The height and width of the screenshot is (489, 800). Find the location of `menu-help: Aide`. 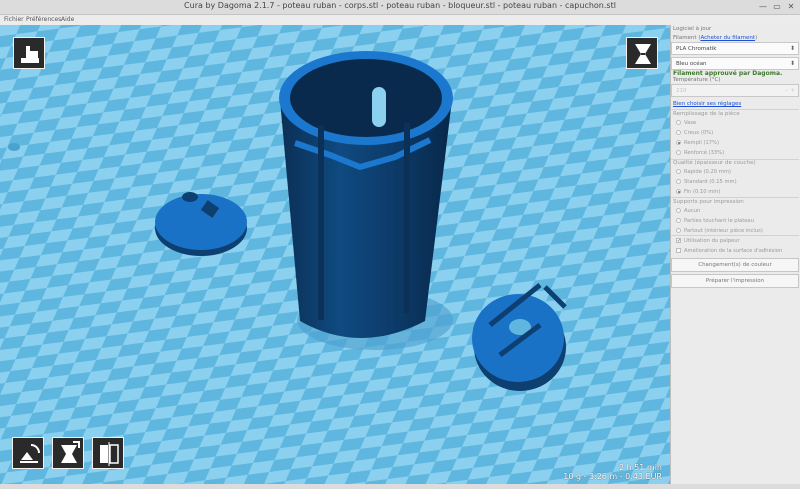

menu-help: Aide is located at coordinates (67, 19).